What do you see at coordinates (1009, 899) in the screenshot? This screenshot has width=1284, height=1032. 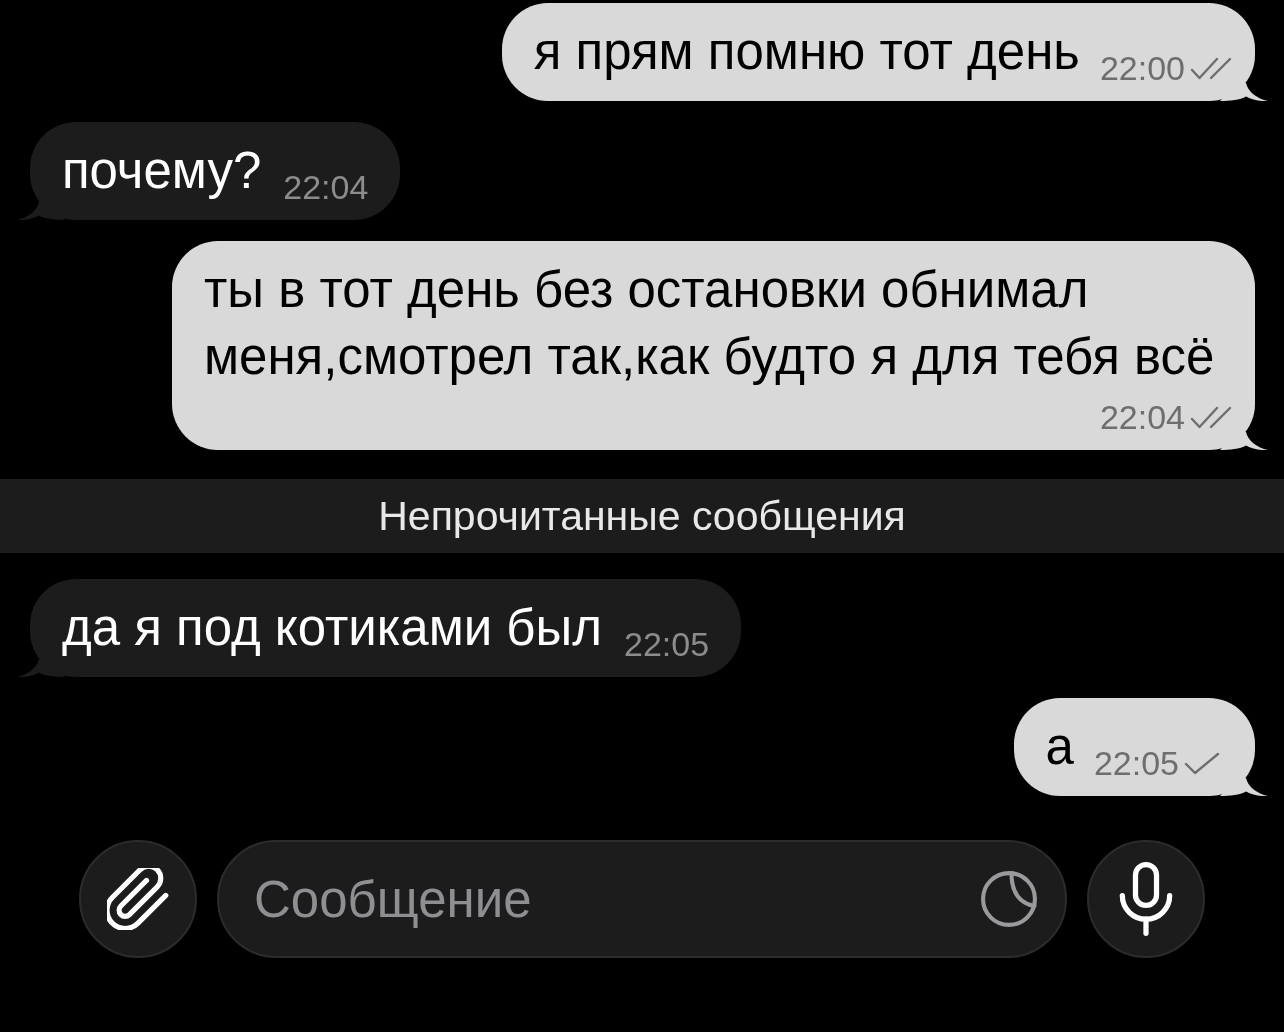 I see `sticker-icon` at bounding box center [1009, 899].